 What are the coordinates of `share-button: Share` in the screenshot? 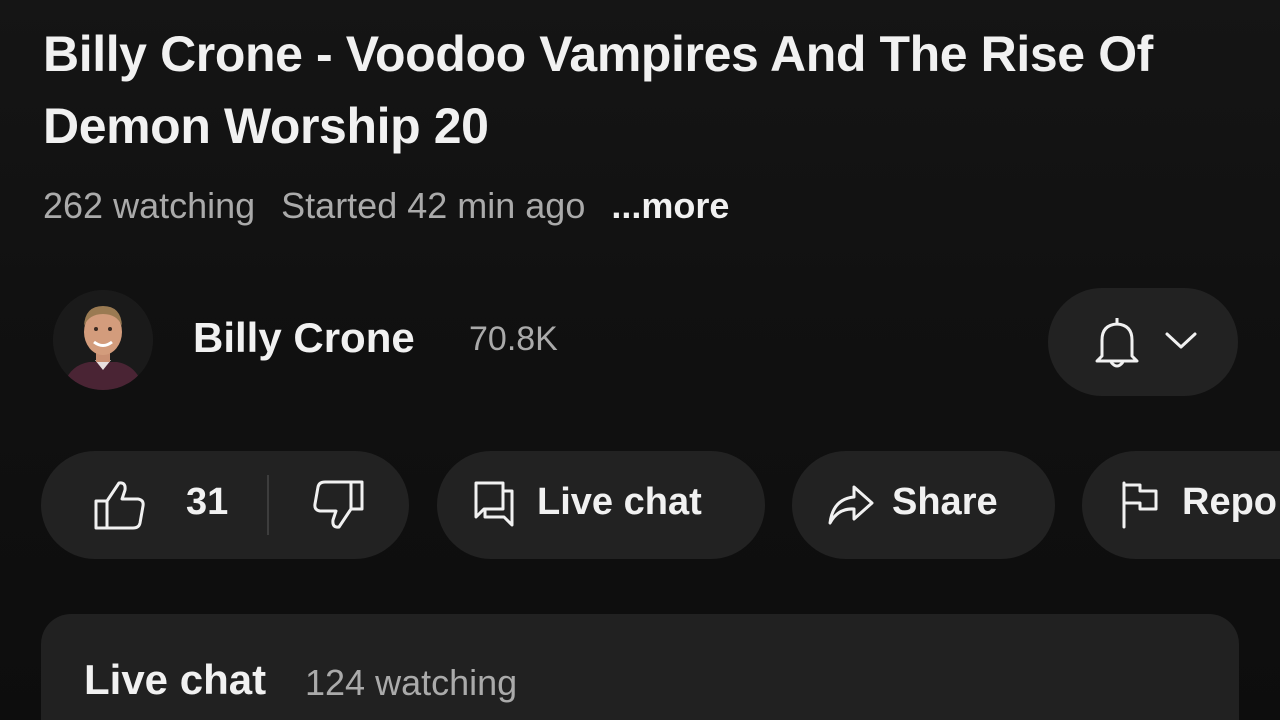 It's located at (923, 505).